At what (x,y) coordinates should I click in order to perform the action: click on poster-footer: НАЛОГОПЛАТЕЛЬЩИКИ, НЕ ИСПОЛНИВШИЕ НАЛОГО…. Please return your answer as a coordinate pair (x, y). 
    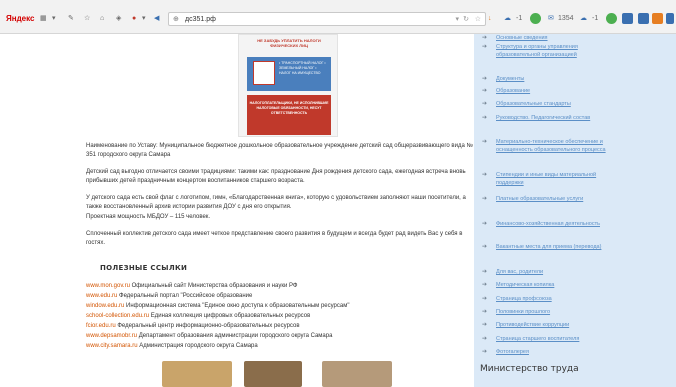
    Looking at the image, I should click on (289, 108).